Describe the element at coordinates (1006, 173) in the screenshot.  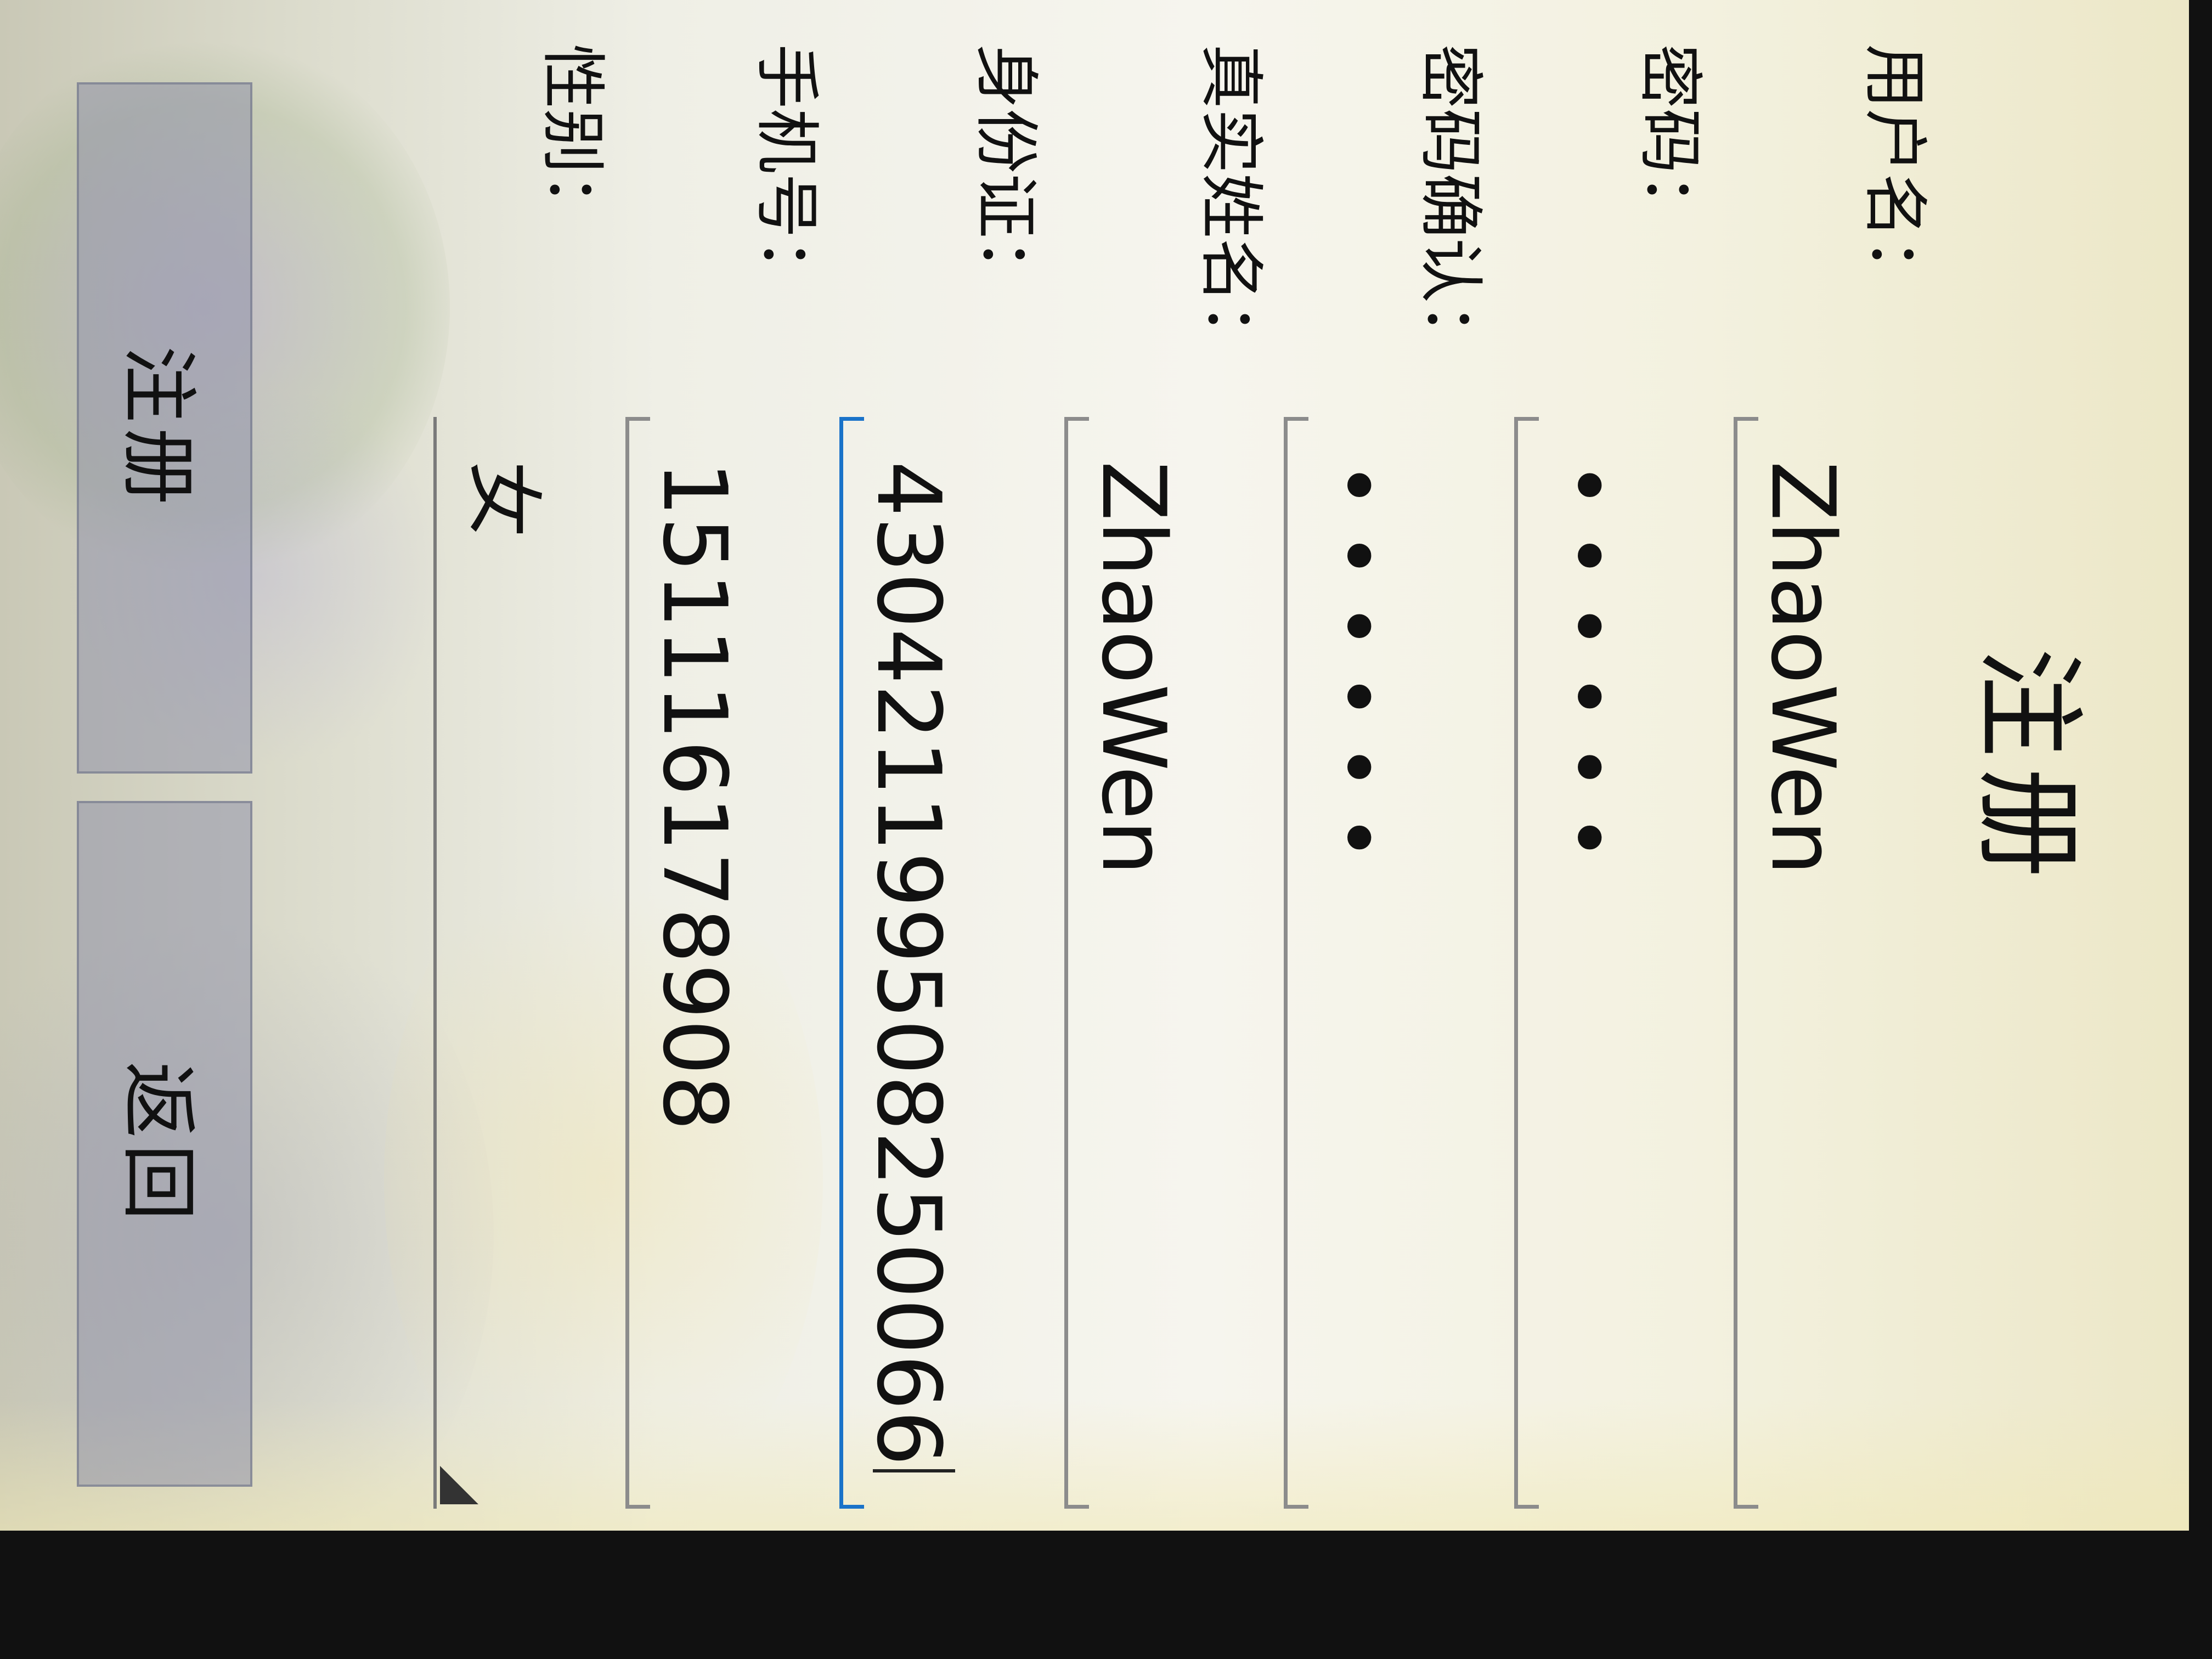
I see `id-card-label: 身份证：` at that location.